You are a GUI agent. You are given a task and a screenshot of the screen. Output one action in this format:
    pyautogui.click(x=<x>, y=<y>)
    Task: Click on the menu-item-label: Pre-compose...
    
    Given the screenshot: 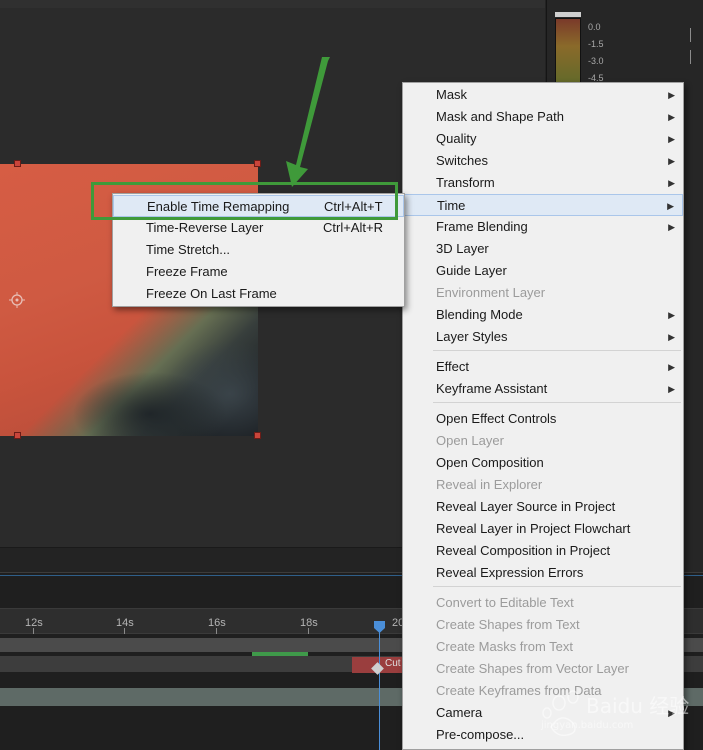 What is the action you would take?
    pyautogui.click(x=480, y=734)
    